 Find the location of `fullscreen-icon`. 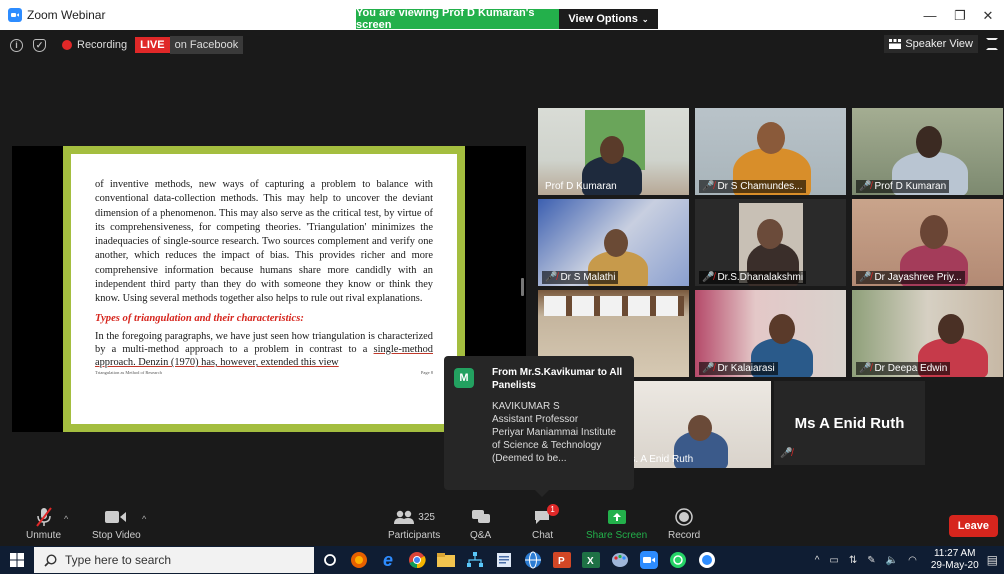

fullscreen-icon is located at coordinates (992, 44).